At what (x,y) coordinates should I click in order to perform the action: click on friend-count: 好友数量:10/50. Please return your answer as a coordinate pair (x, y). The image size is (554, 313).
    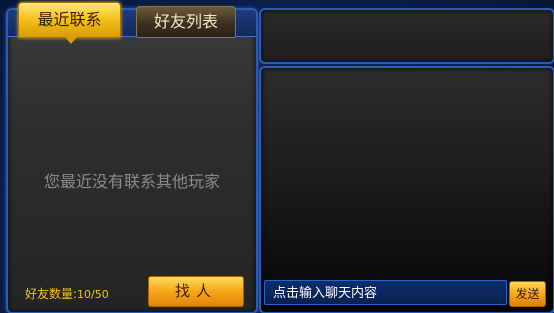
    Looking at the image, I should click on (67, 293).